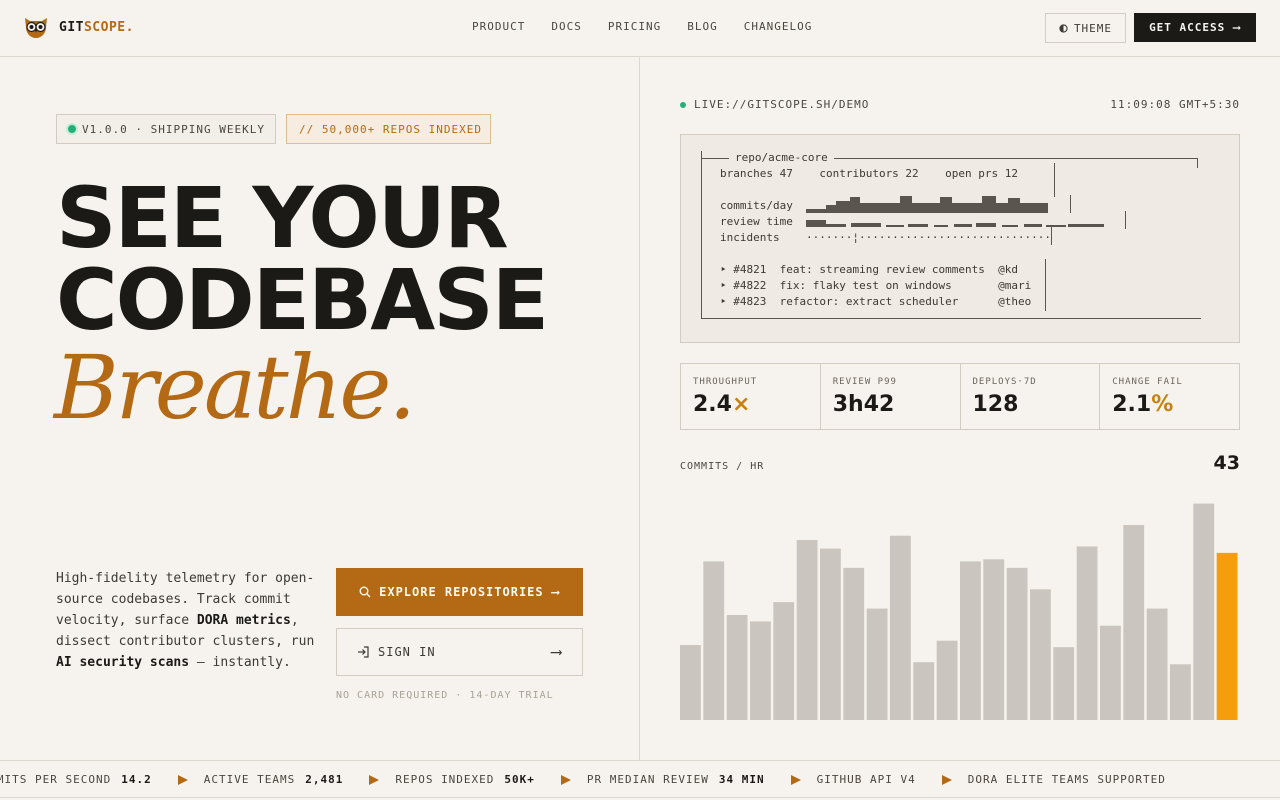  I want to click on terminal-repo-stats: branches 47 contributors 22 open prs 12, so click(869, 173).